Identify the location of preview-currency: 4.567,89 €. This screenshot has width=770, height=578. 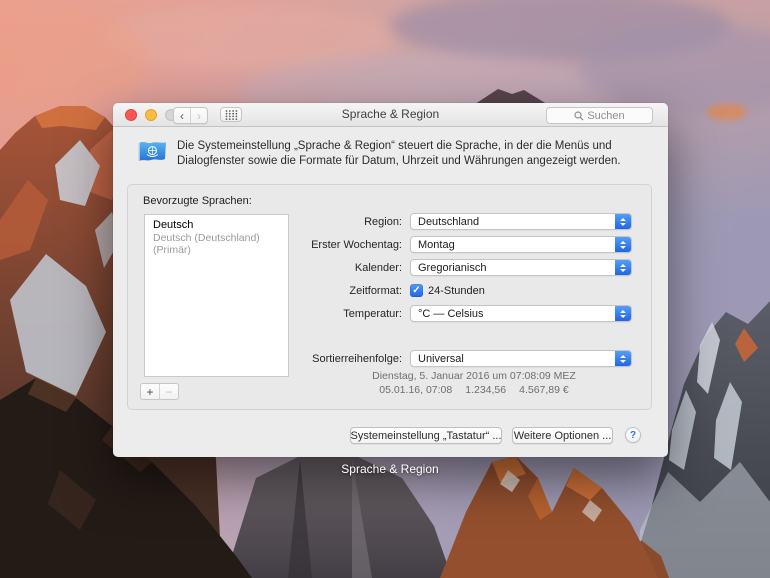
(544, 390).